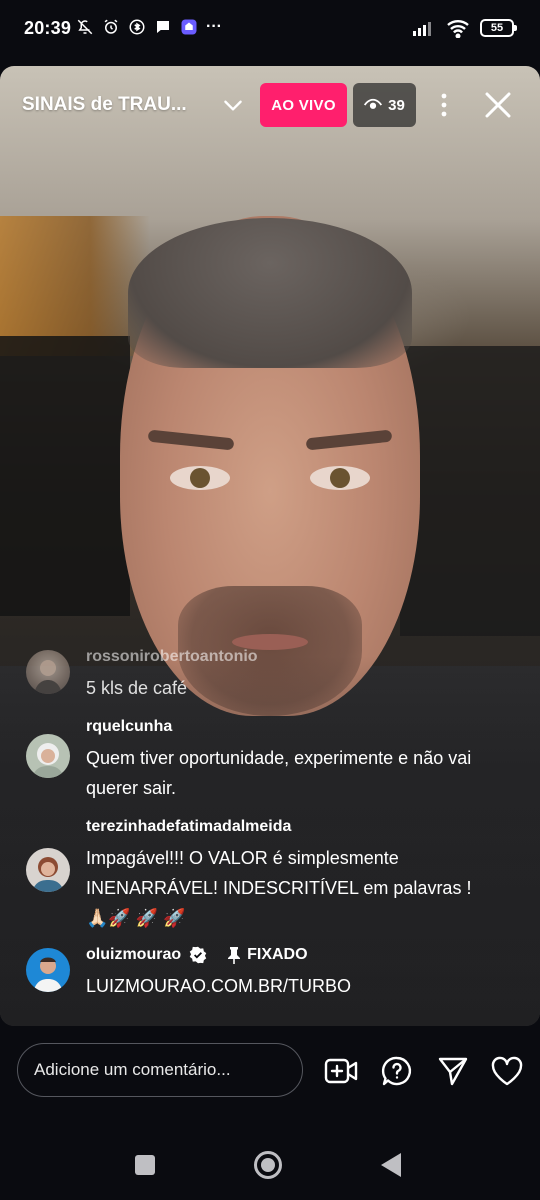 Image resolution: width=540 pixels, height=1200 pixels. What do you see at coordinates (189, 27) in the screenshot?
I see `app-icon` at bounding box center [189, 27].